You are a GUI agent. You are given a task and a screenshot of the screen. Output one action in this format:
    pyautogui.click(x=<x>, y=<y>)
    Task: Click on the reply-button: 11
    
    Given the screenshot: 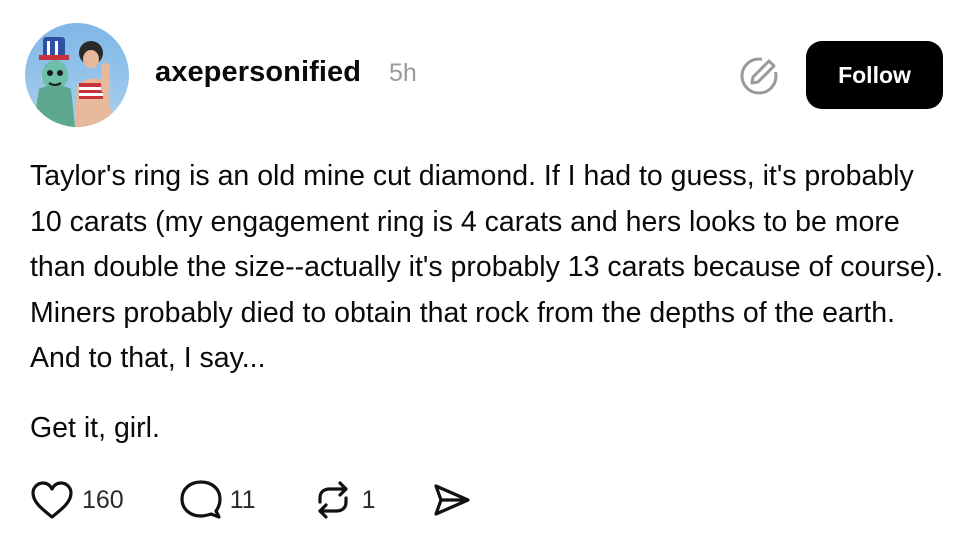 What is the action you would take?
    pyautogui.click(x=218, y=500)
    